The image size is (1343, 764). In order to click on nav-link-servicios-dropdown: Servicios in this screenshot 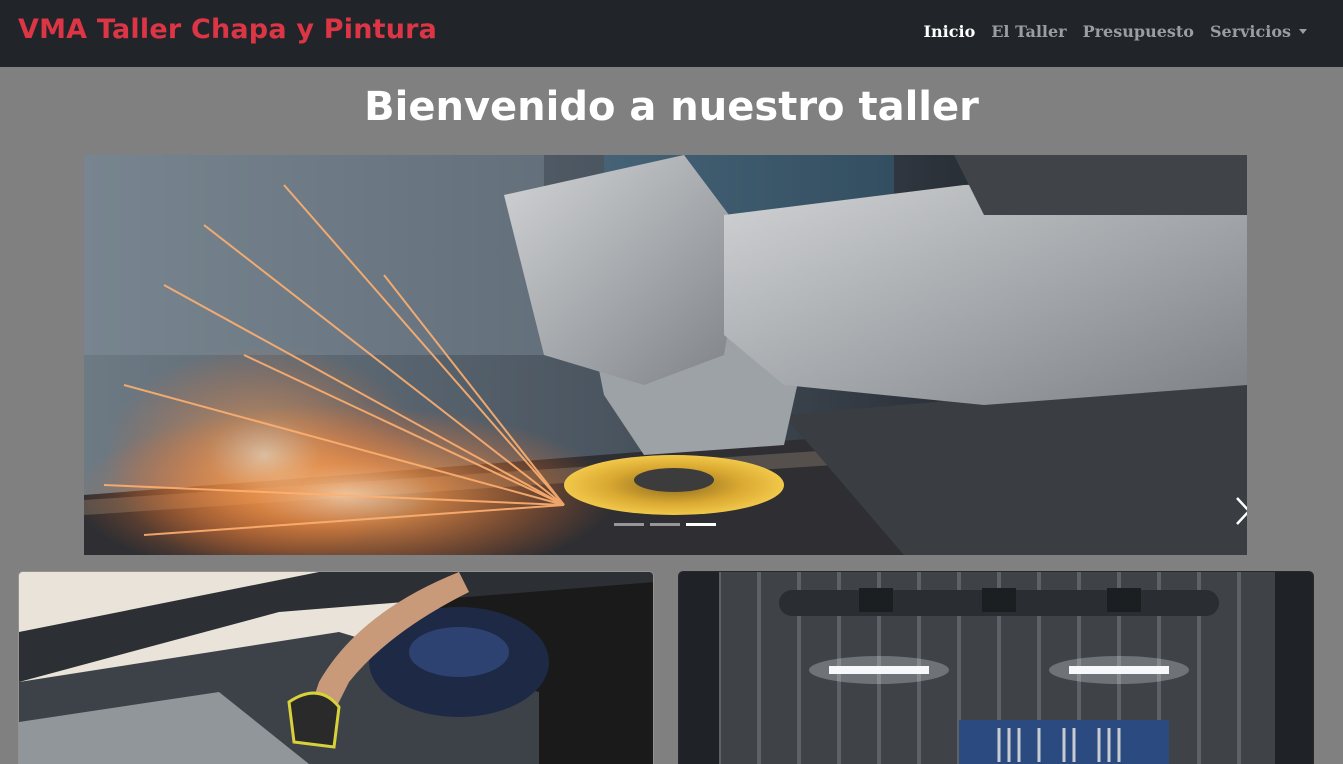, I will do `click(1258, 31)`.